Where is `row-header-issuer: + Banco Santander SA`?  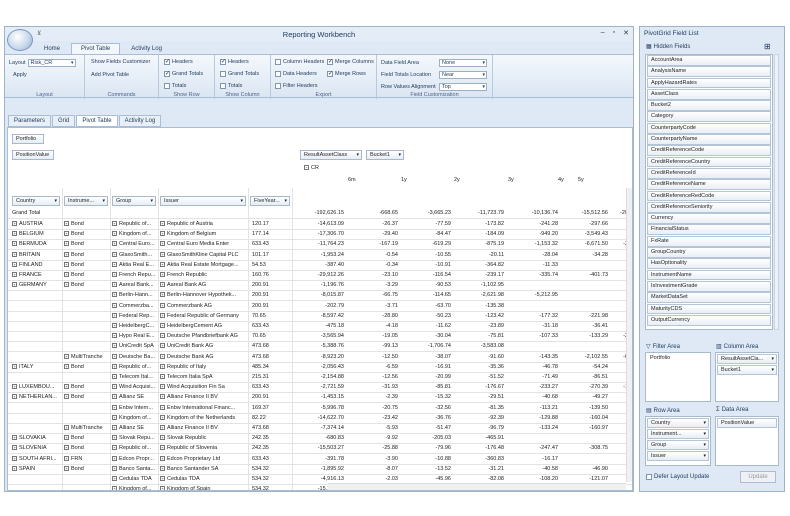 row-header-issuer: + Banco Santander SA is located at coordinates (203, 469).